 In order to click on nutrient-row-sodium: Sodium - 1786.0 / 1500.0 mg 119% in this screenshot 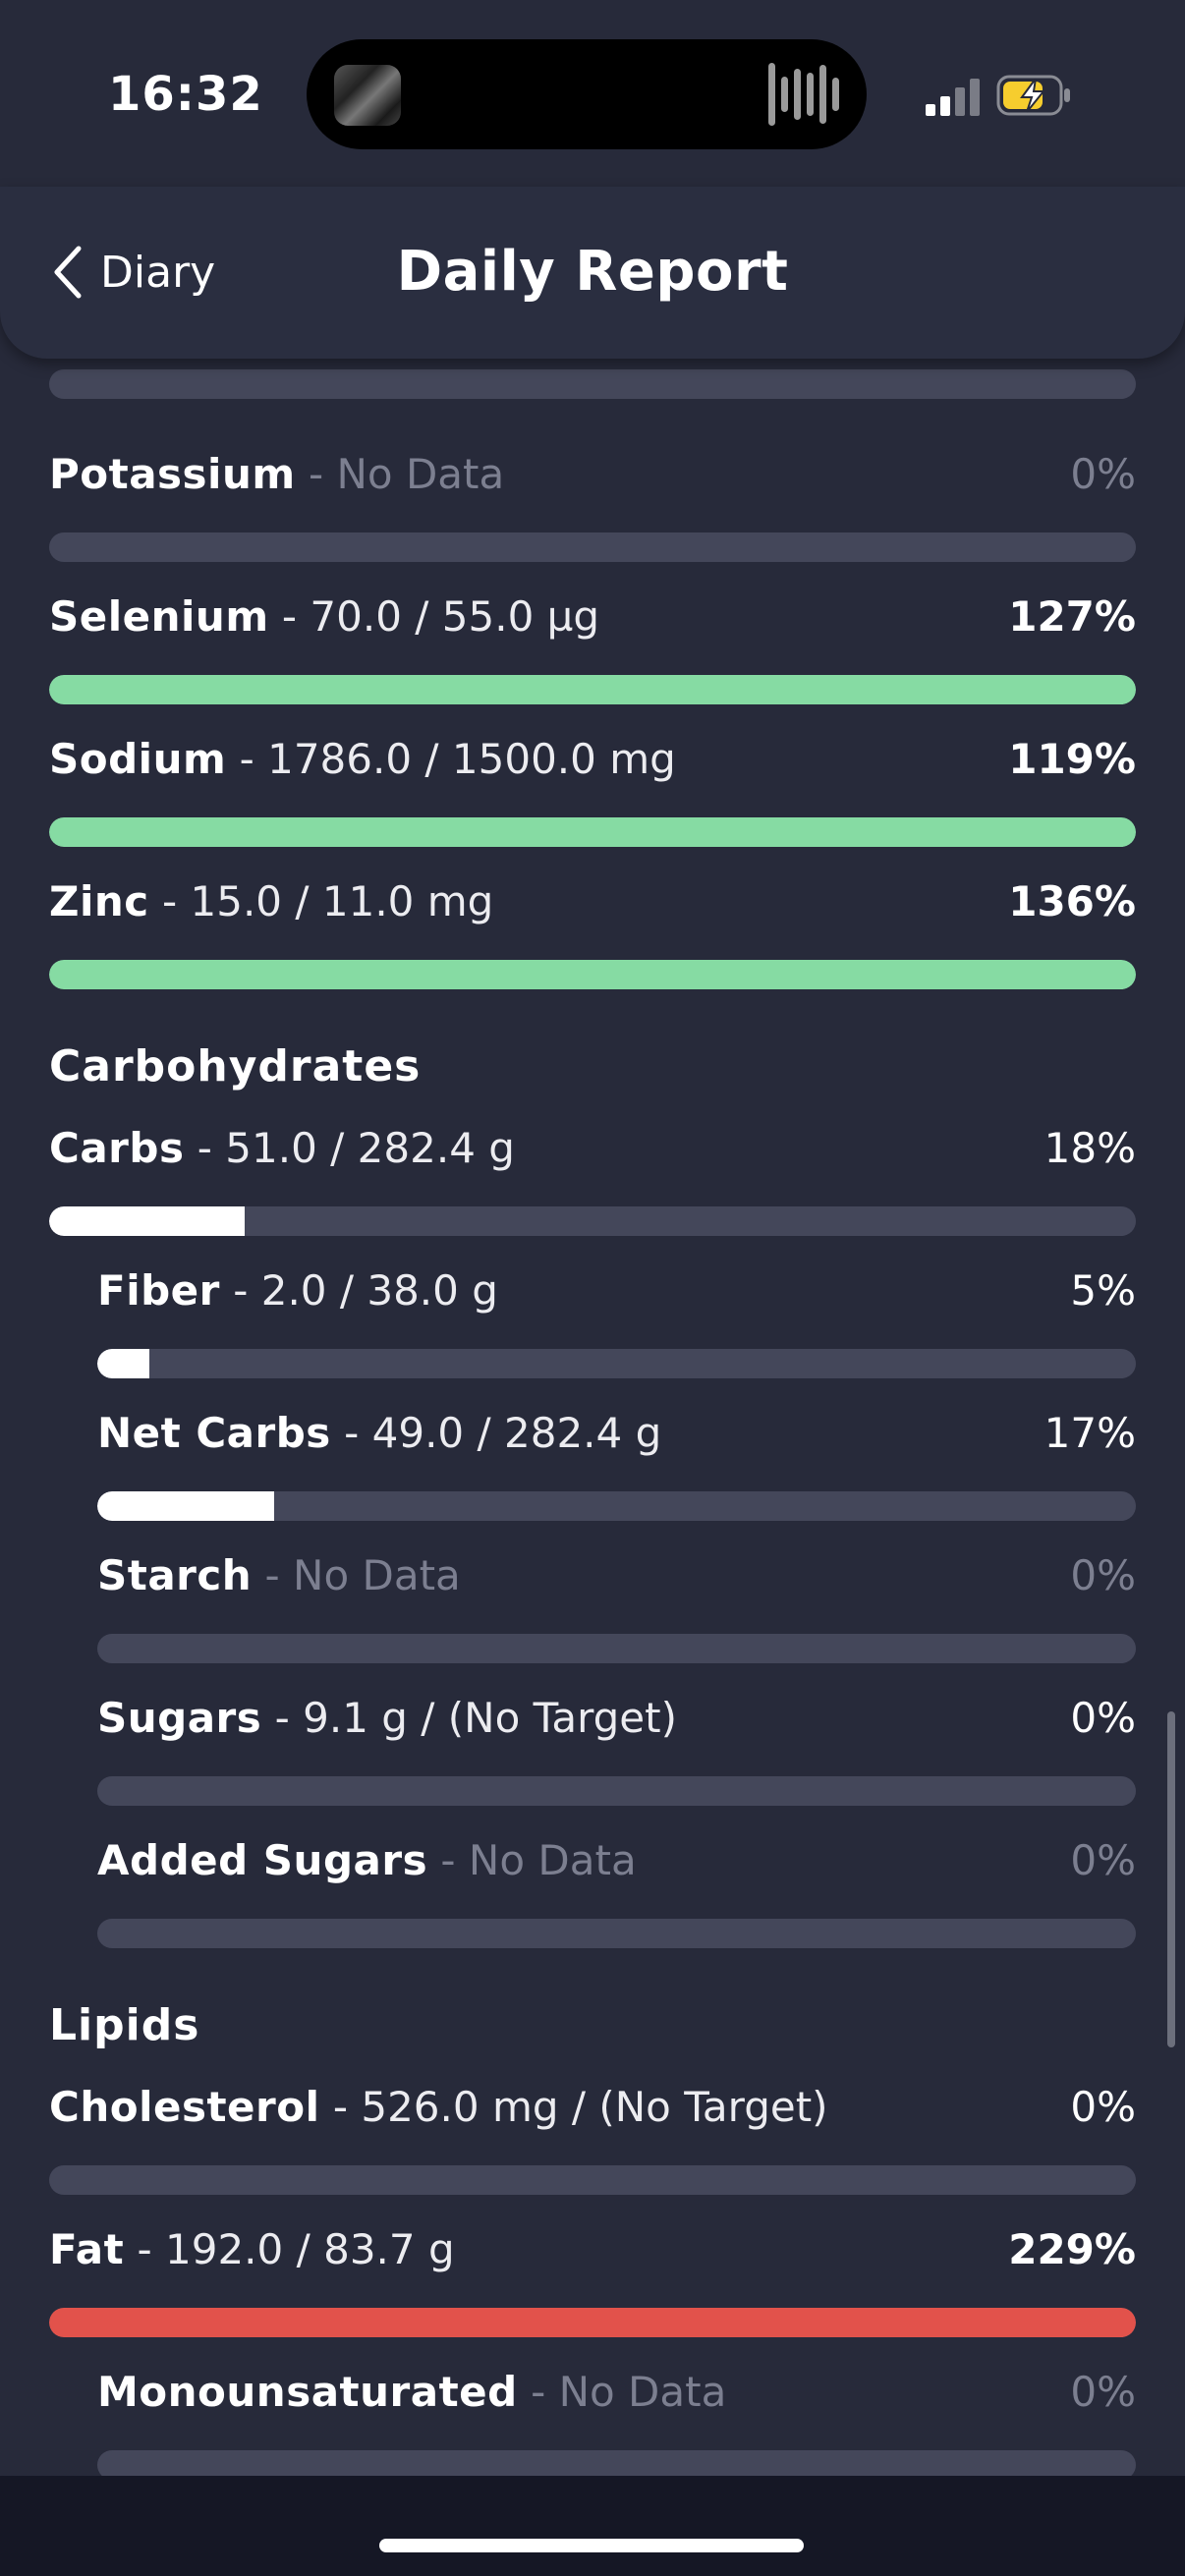, I will do `click(592, 794)`.